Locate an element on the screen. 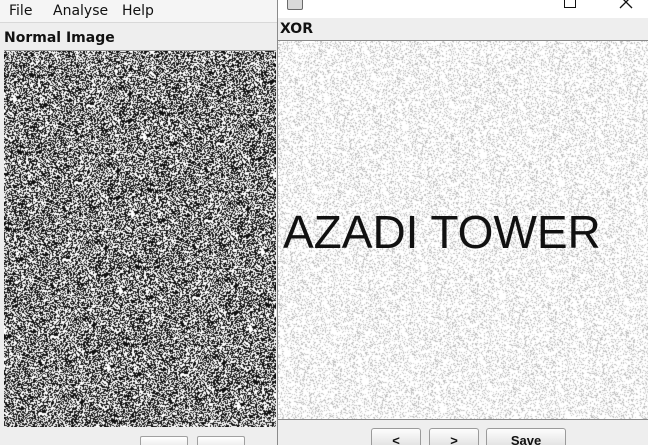 The width and height of the screenshot is (648, 445). menu-bar: File Analyse Help is located at coordinates (138, 11).